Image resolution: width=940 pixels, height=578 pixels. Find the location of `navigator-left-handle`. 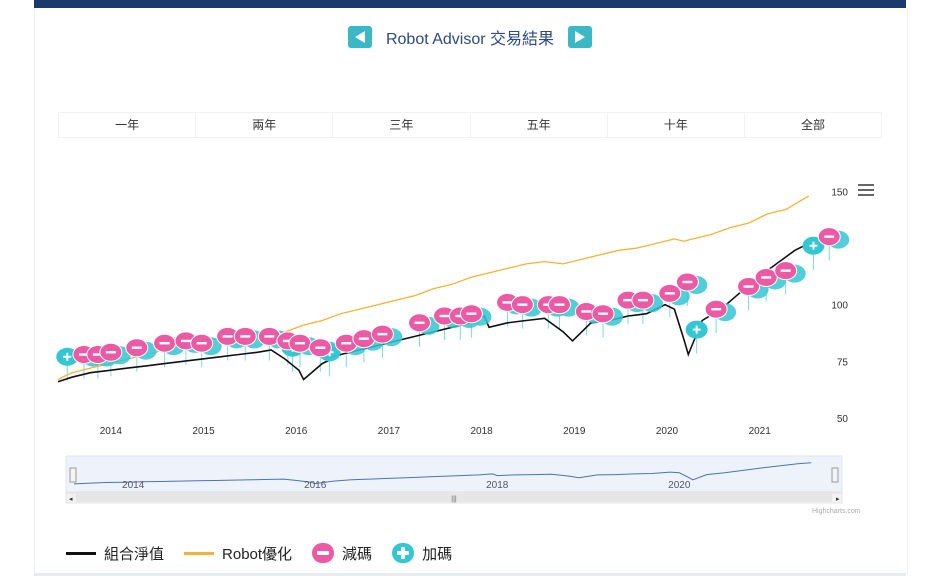

navigator-left-handle is located at coordinates (73, 475).